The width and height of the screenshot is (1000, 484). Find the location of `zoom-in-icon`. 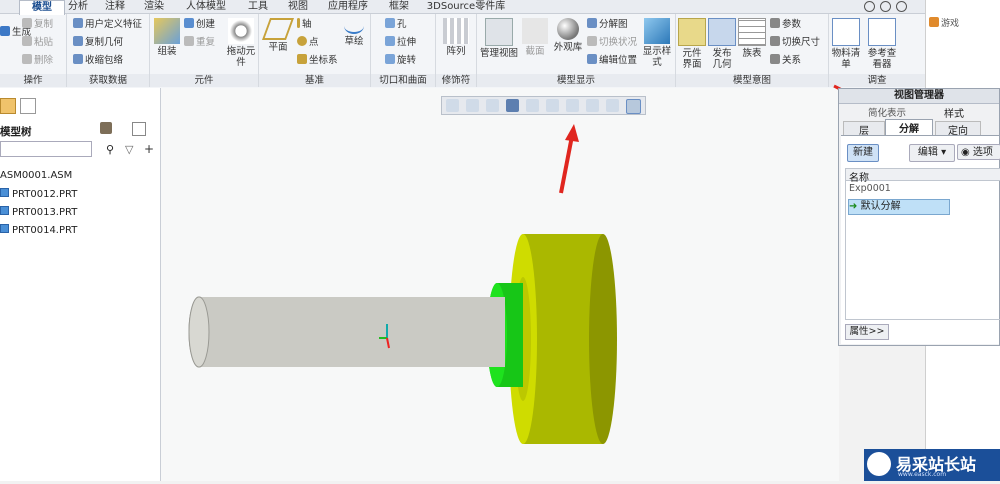

zoom-in-icon is located at coordinates (472, 105).